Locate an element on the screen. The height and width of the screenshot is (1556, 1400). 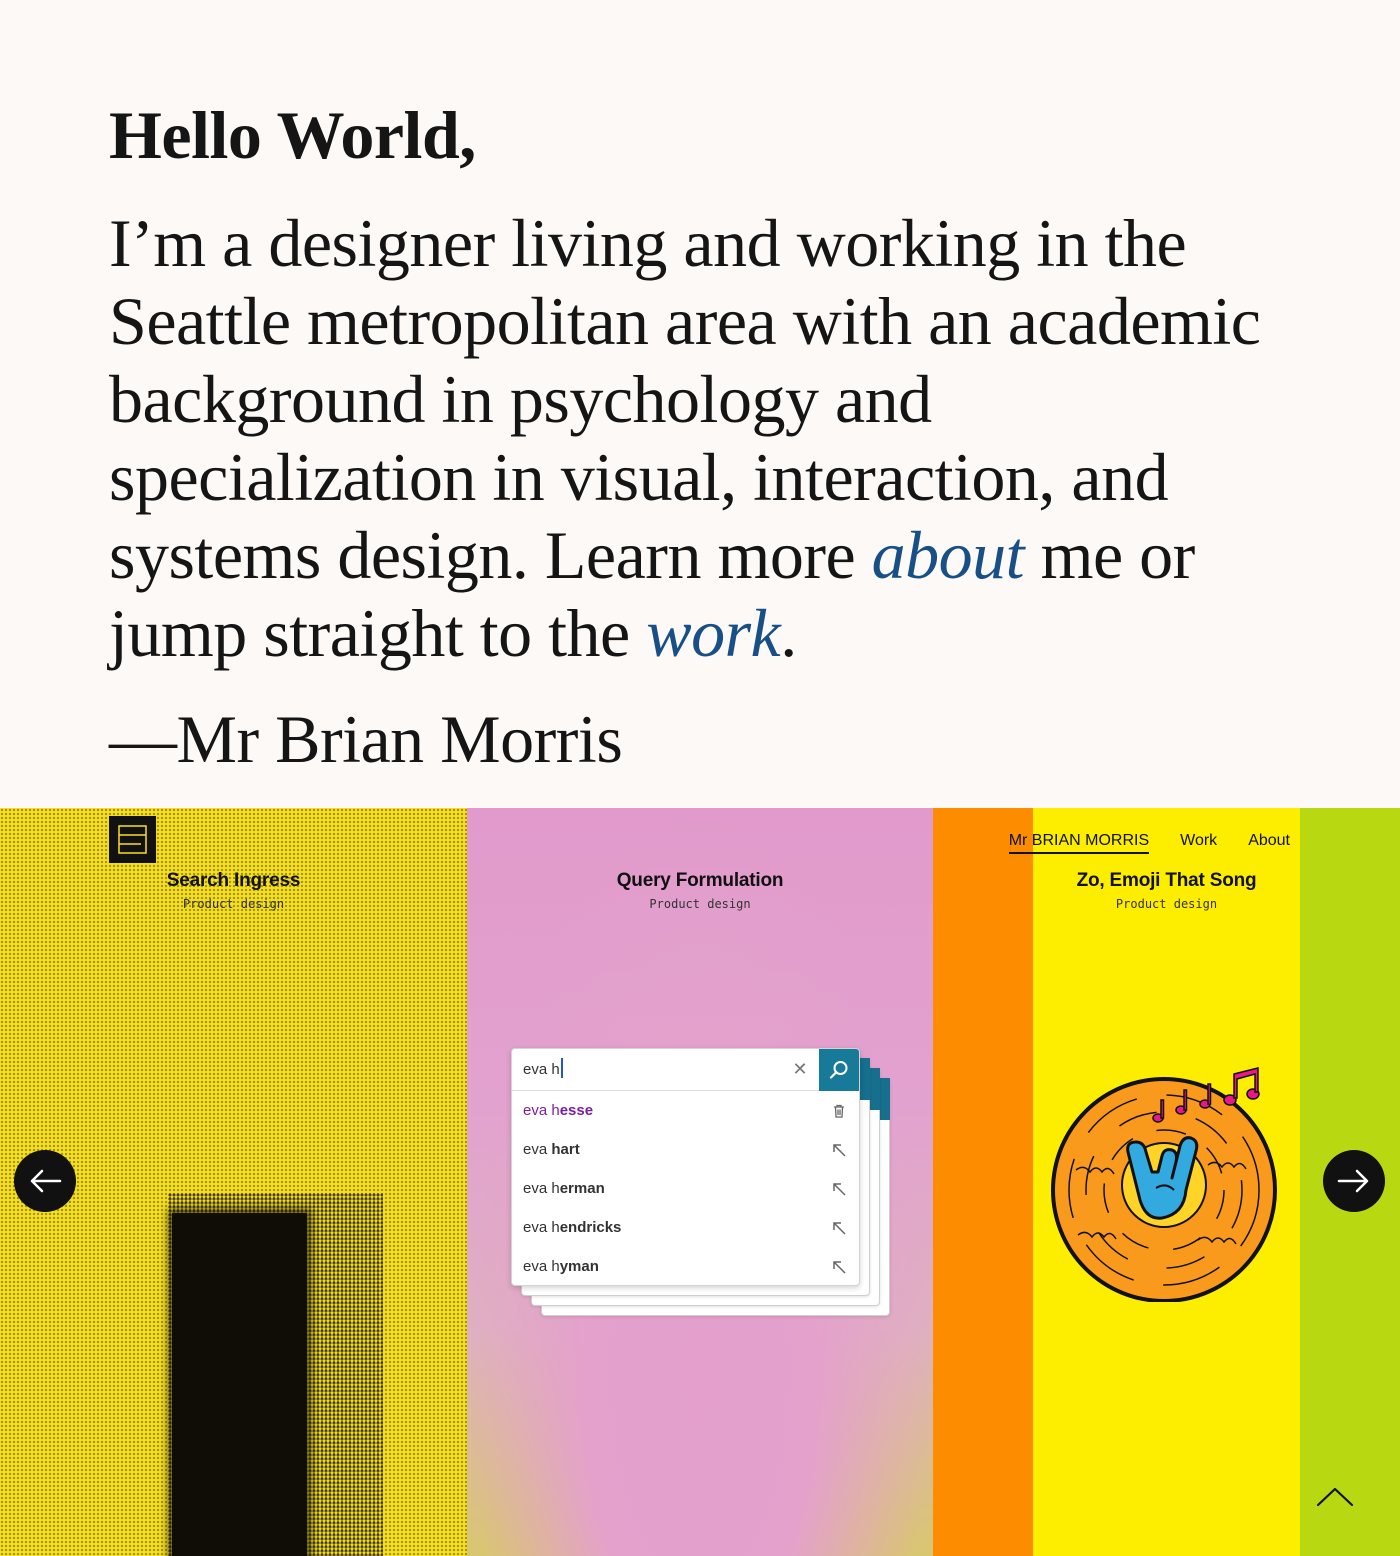
suggestion-text: eva hyman is located at coordinates (561, 1266).